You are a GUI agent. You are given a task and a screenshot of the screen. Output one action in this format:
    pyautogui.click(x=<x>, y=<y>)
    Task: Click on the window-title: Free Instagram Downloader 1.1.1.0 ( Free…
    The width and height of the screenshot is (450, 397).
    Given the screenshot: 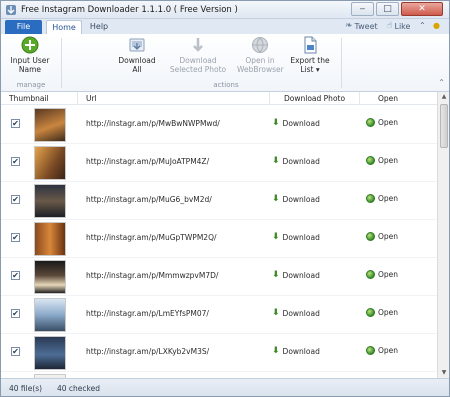 What is the action you would take?
    pyautogui.click(x=129, y=10)
    